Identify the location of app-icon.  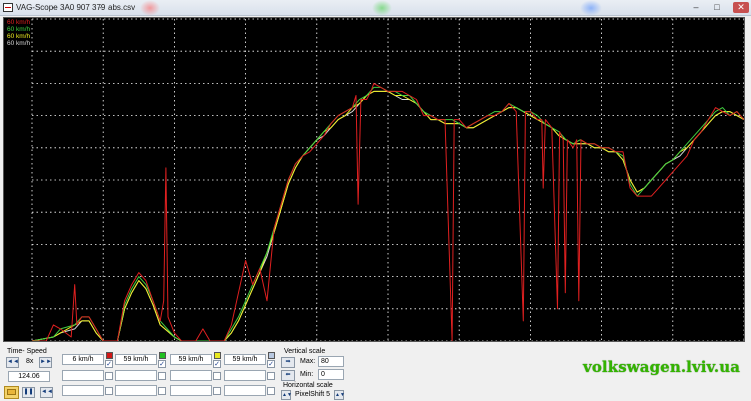
(8, 7).